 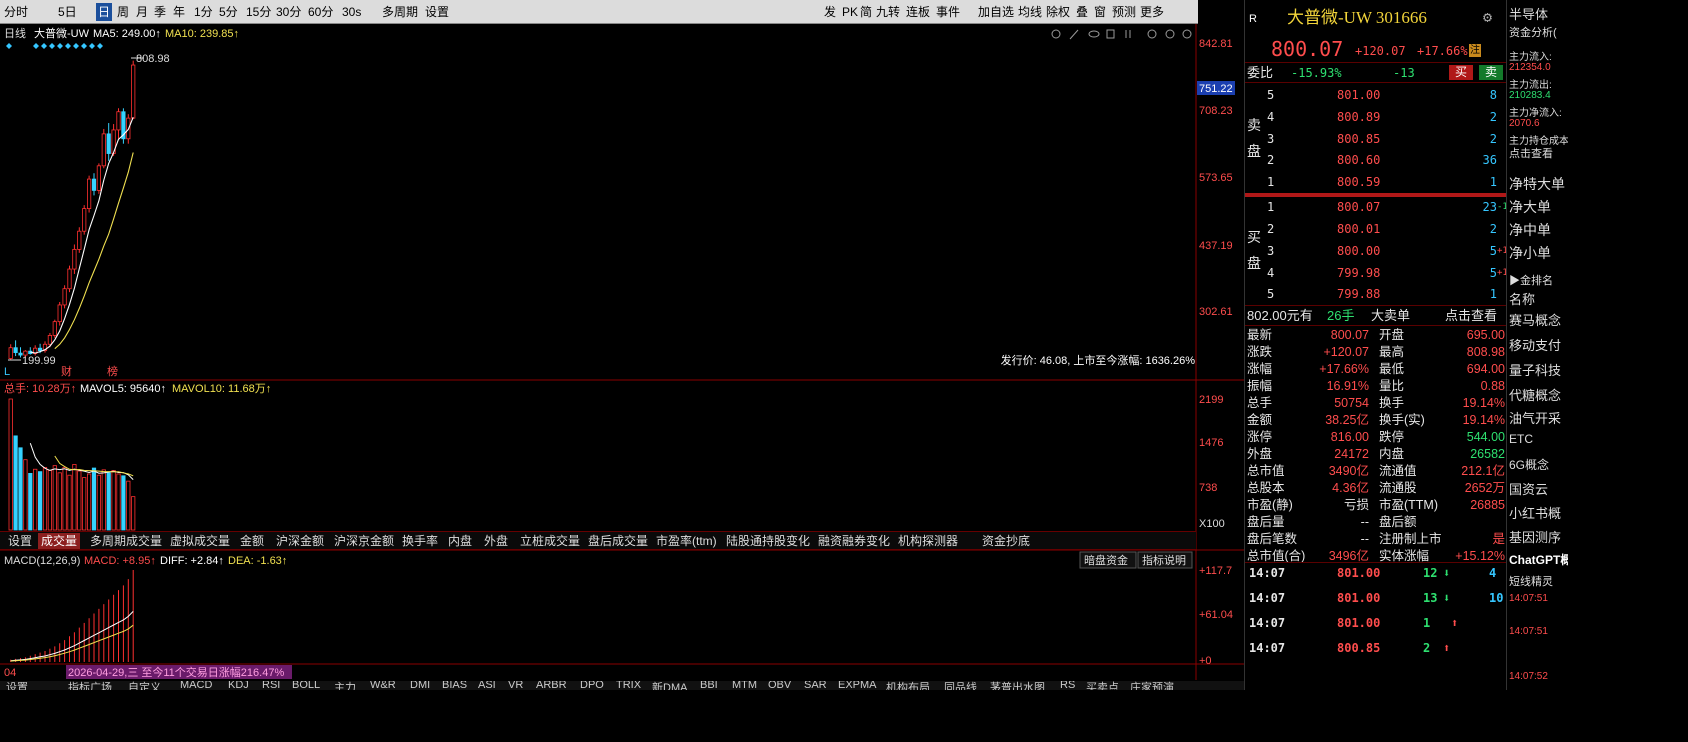 I want to click on period-tab: 5分, so click(x=228, y=12).